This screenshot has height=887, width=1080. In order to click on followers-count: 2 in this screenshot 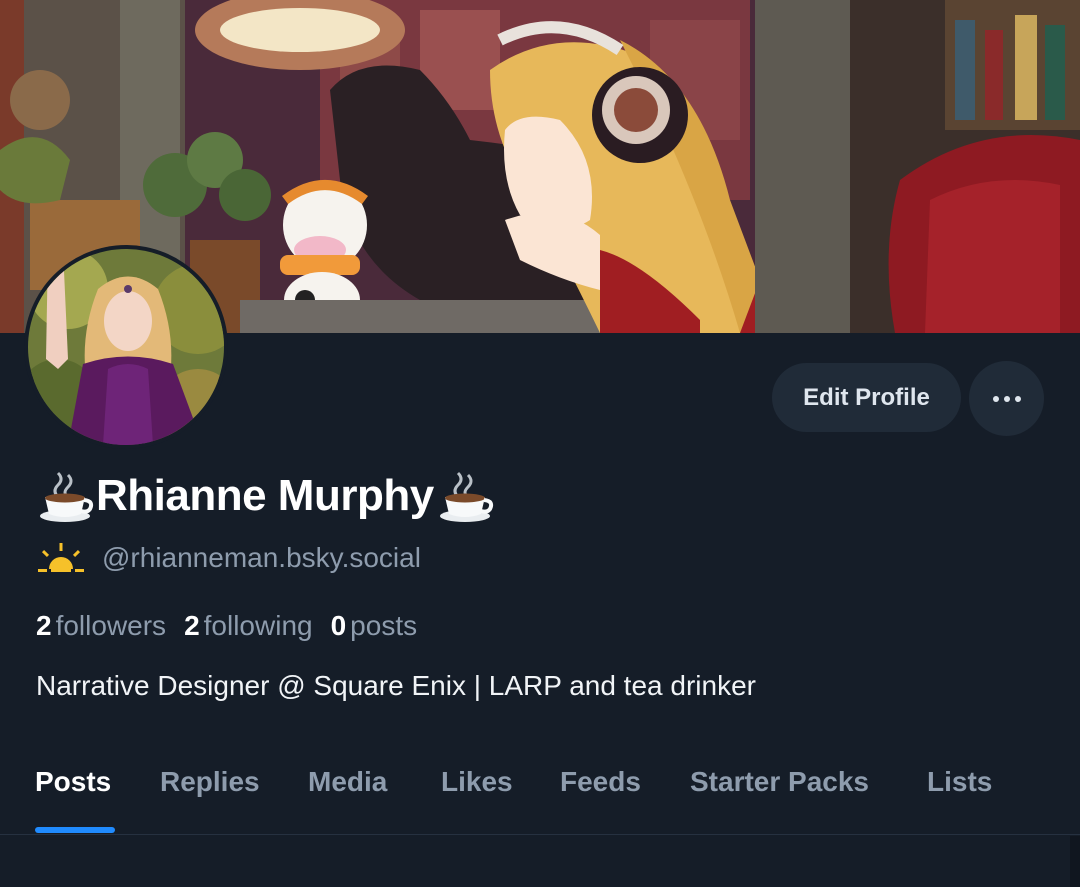, I will do `click(44, 625)`.